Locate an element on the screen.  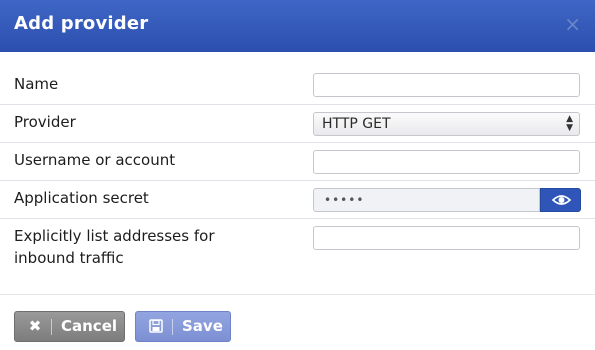
save-button: Save is located at coordinates (183, 326).